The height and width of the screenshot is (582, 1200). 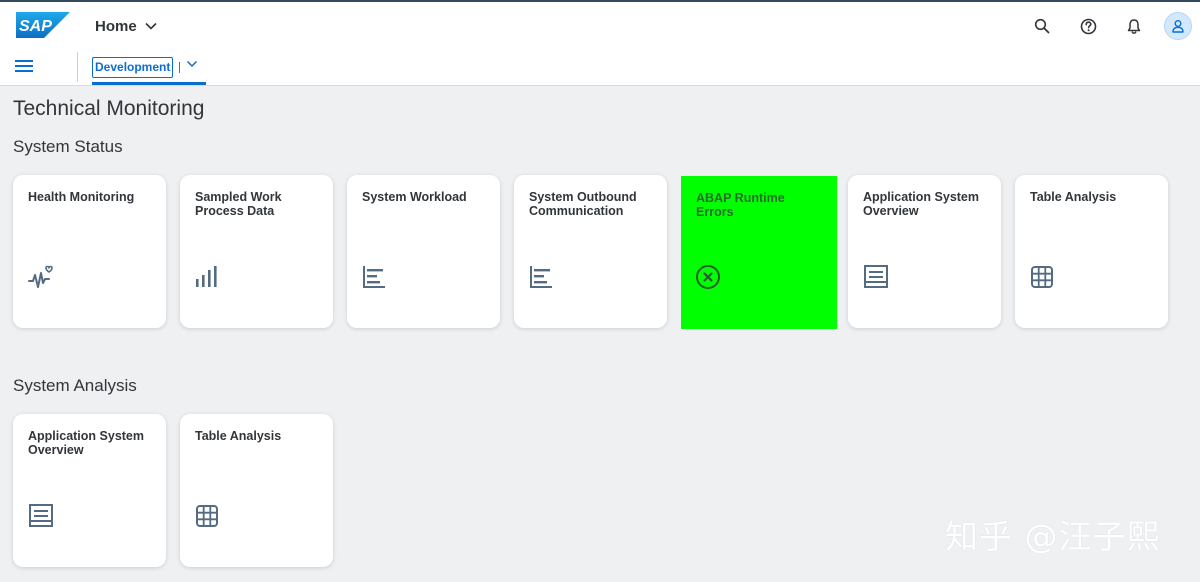 What do you see at coordinates (179, 67) in the screenshot?
I see `tab-separator` at bounding box center [179, 67].